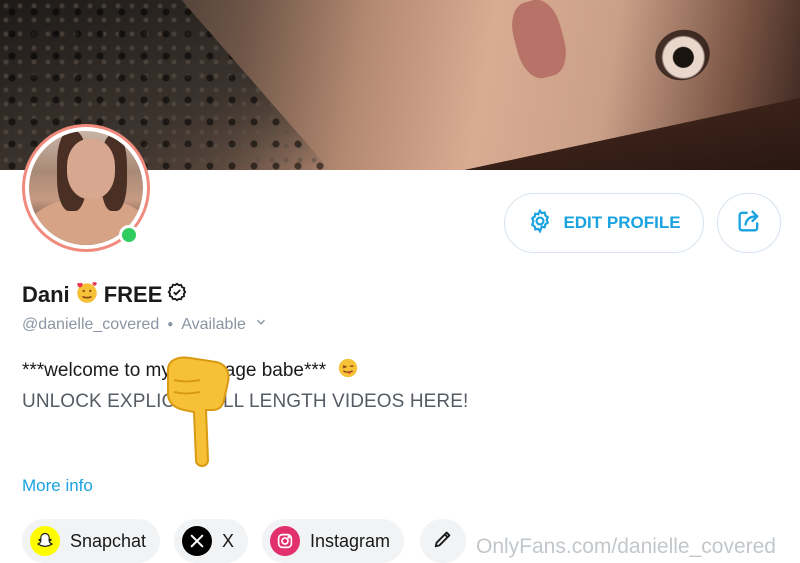 The image size is (800, 563). I want to click on edit-profile-button: EDIT PROFILE, so click(604, 223).